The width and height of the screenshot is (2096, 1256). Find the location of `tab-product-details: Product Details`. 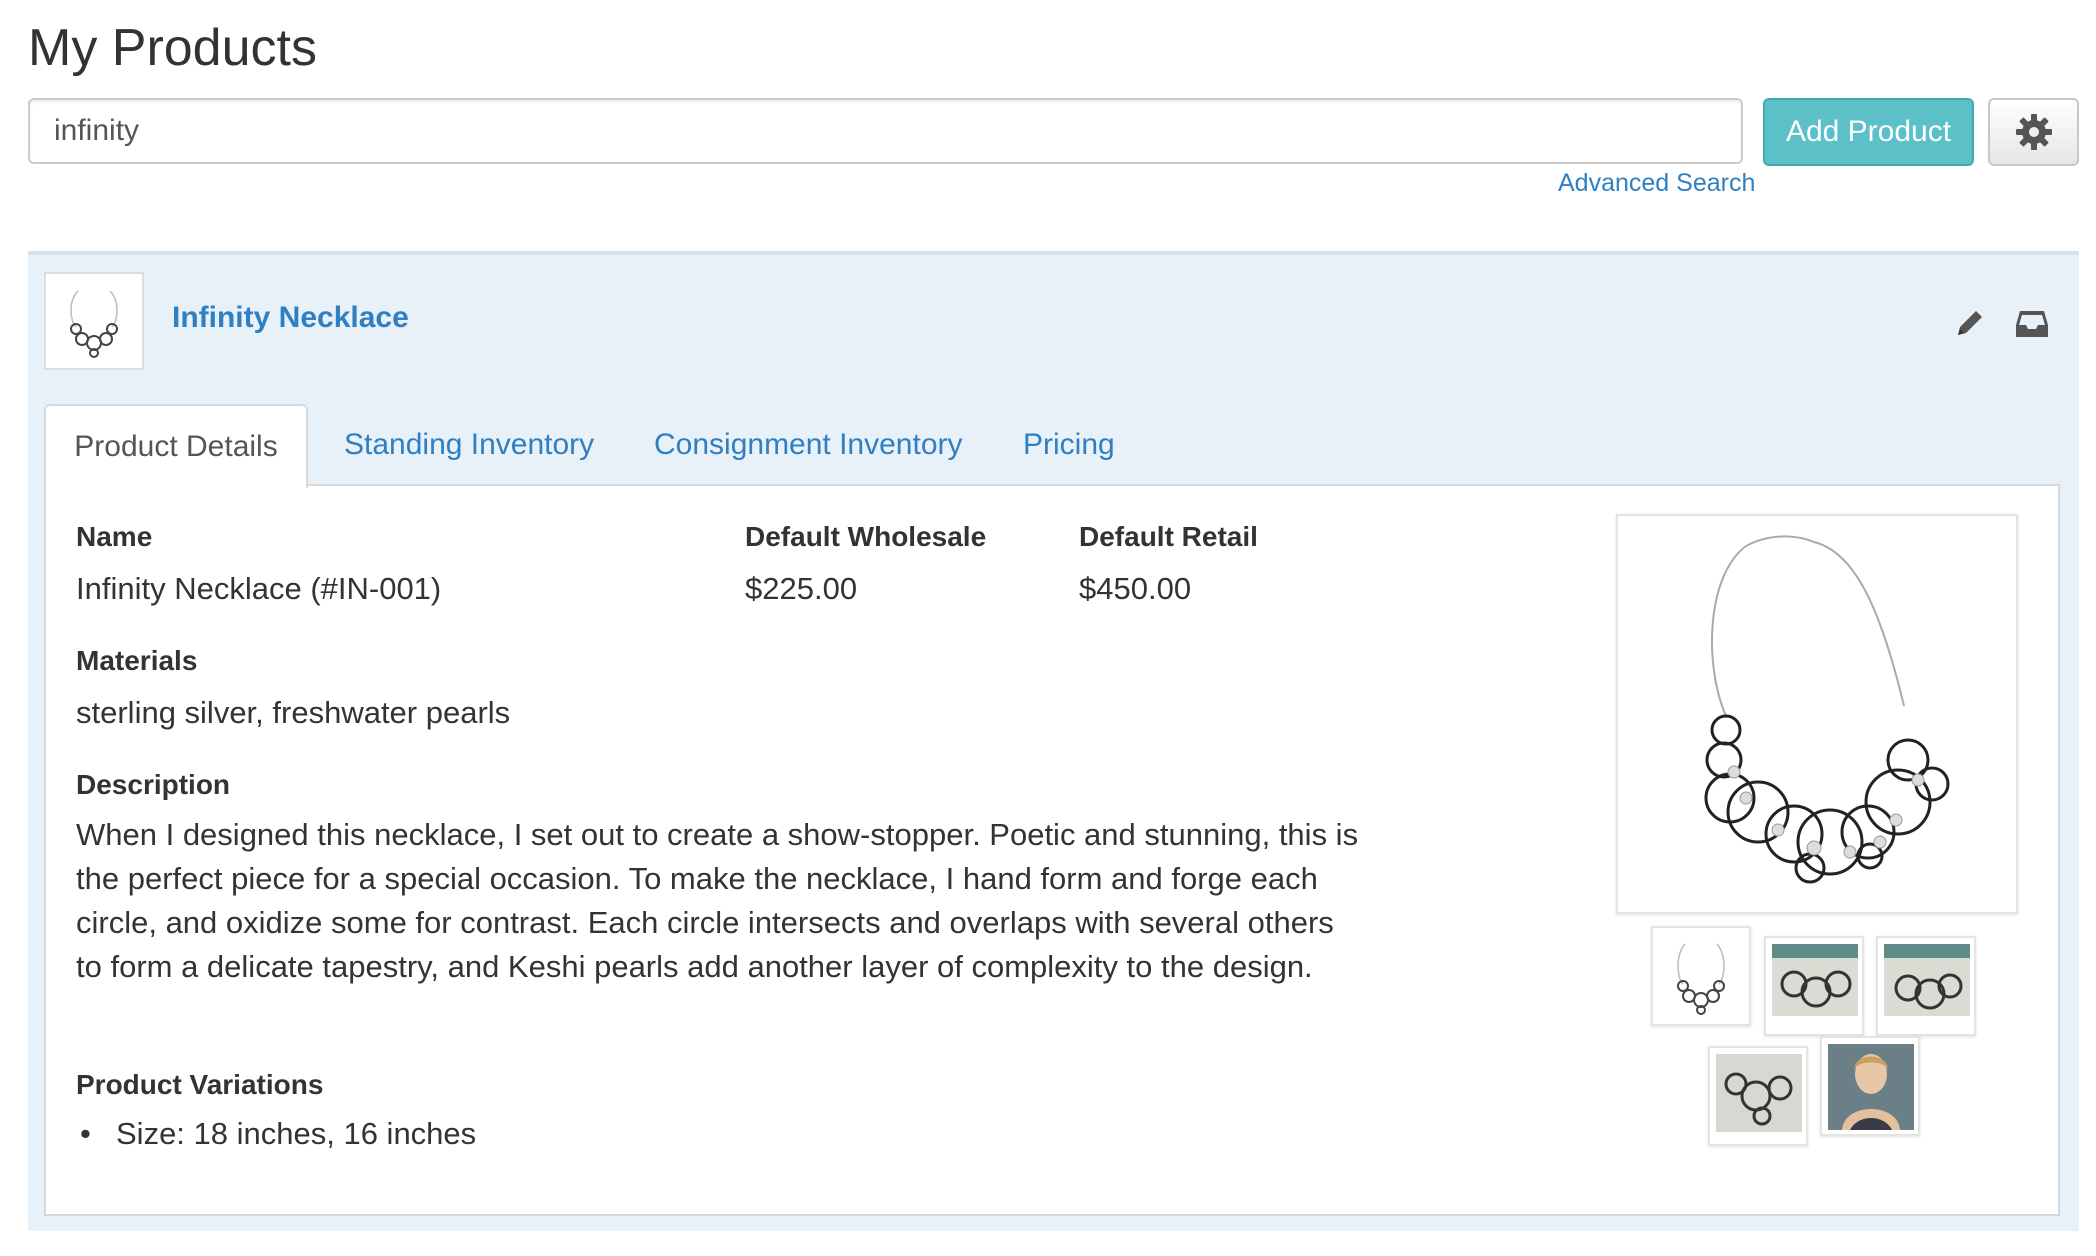

tab-product-details: Product Details is located at coordinates (176, 446).